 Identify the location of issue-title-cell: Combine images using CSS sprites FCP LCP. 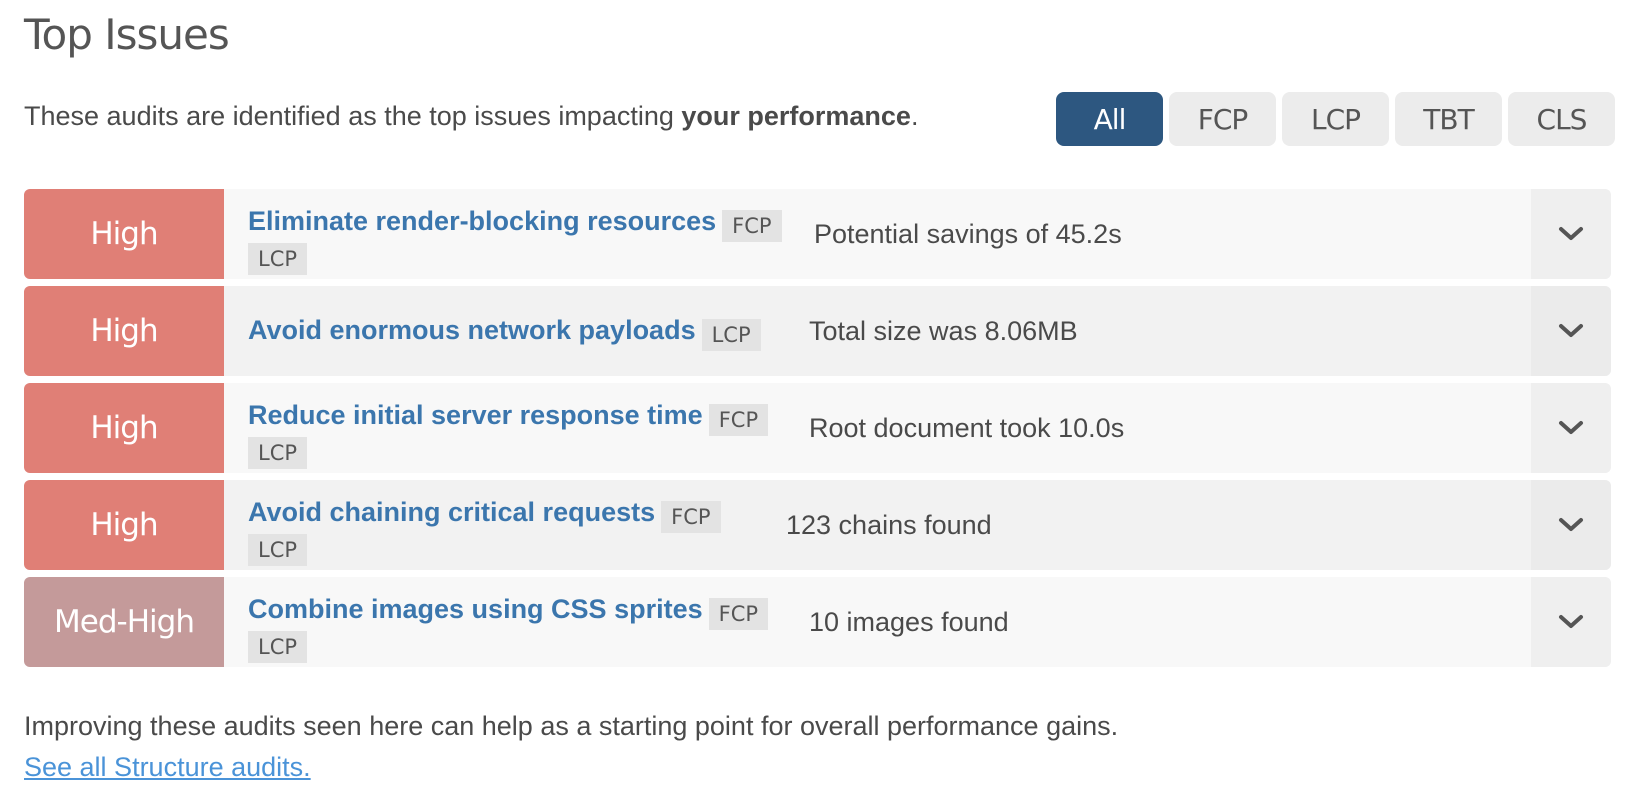
(516, 622).